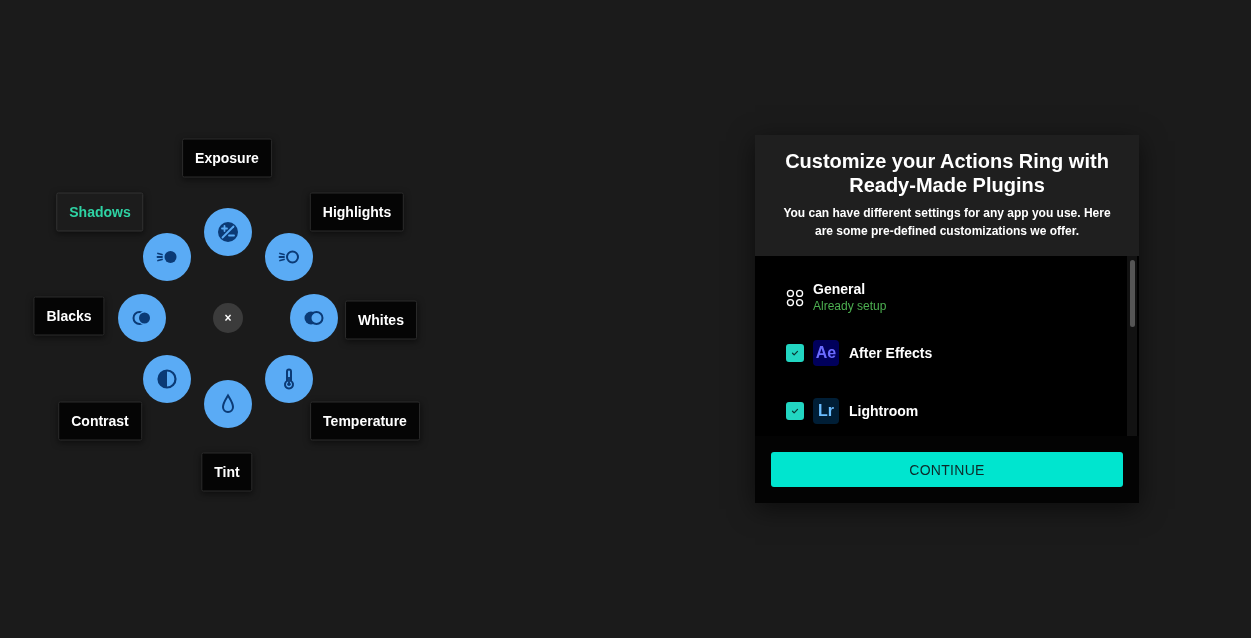 The width and height of the screenshot is (1251, 638). I want to click on action-label: Whites, so click(381, 320).